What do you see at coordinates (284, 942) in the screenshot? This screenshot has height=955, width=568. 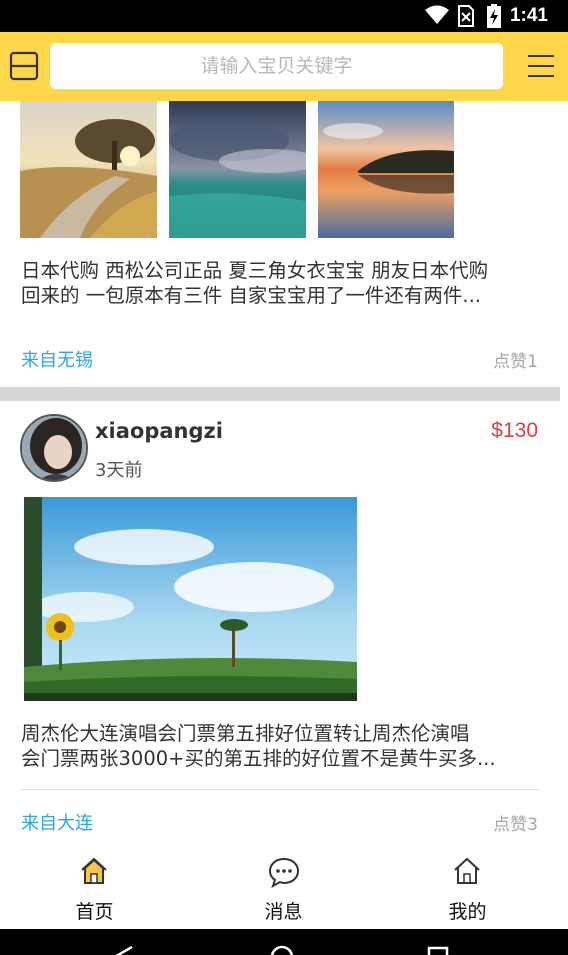 I see `system-navigation-bar` at bounding box center [284, 942].